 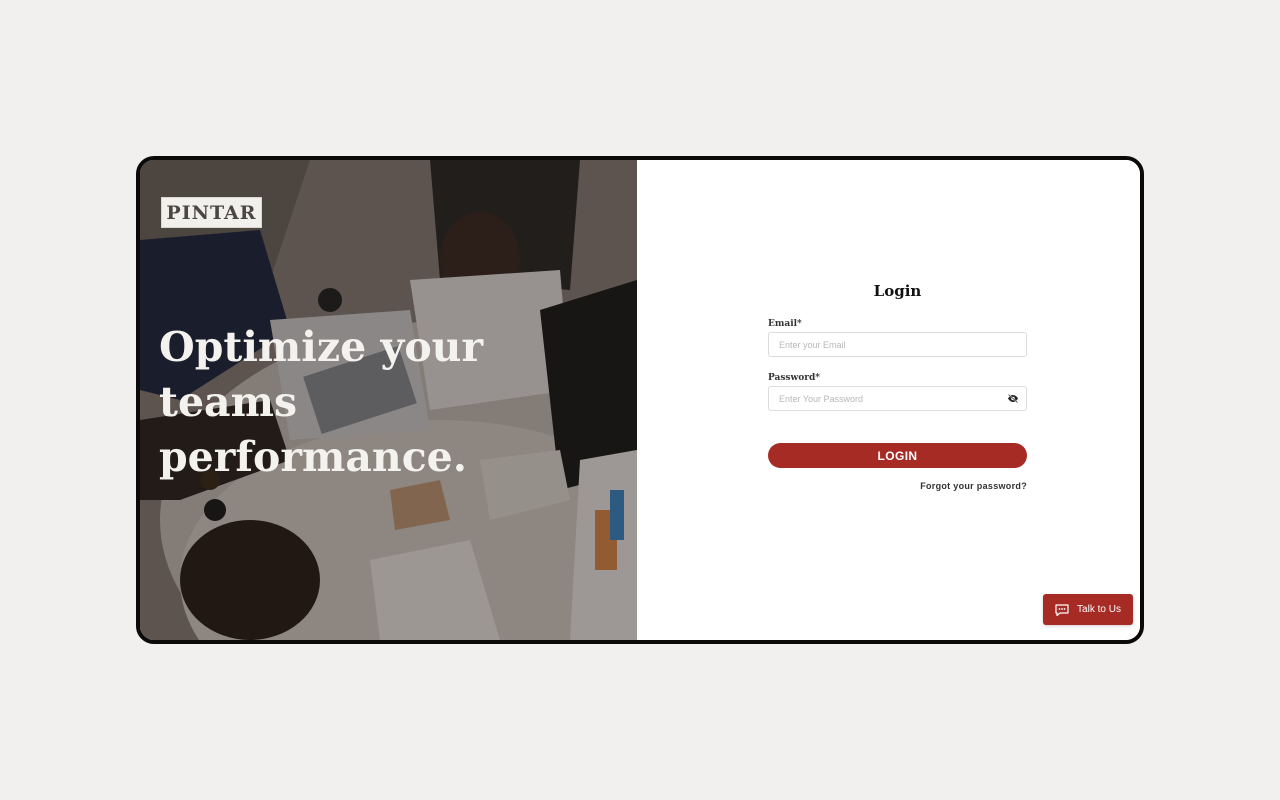 What do you see at coordinates (897, 344) in the screenshot?
I see `email-input` at bounding box center [897, 344].